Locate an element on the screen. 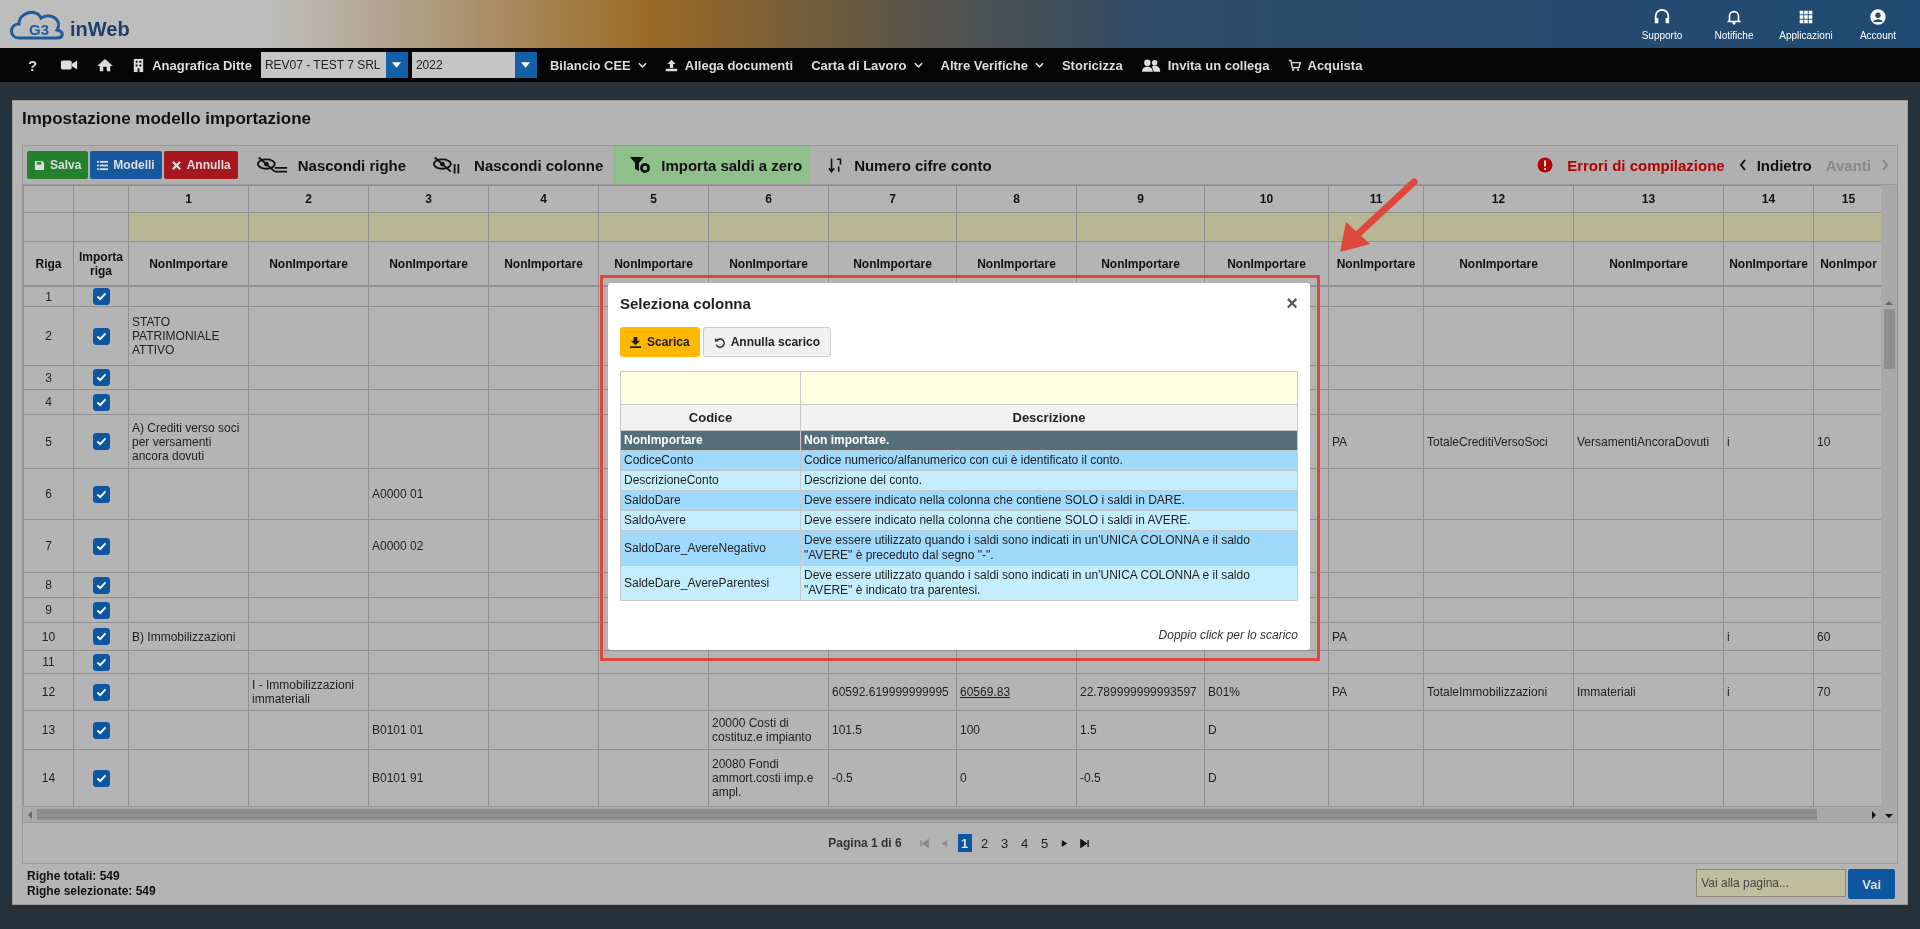  nav-link: Allega documenti is located at coordinates (729, 65).